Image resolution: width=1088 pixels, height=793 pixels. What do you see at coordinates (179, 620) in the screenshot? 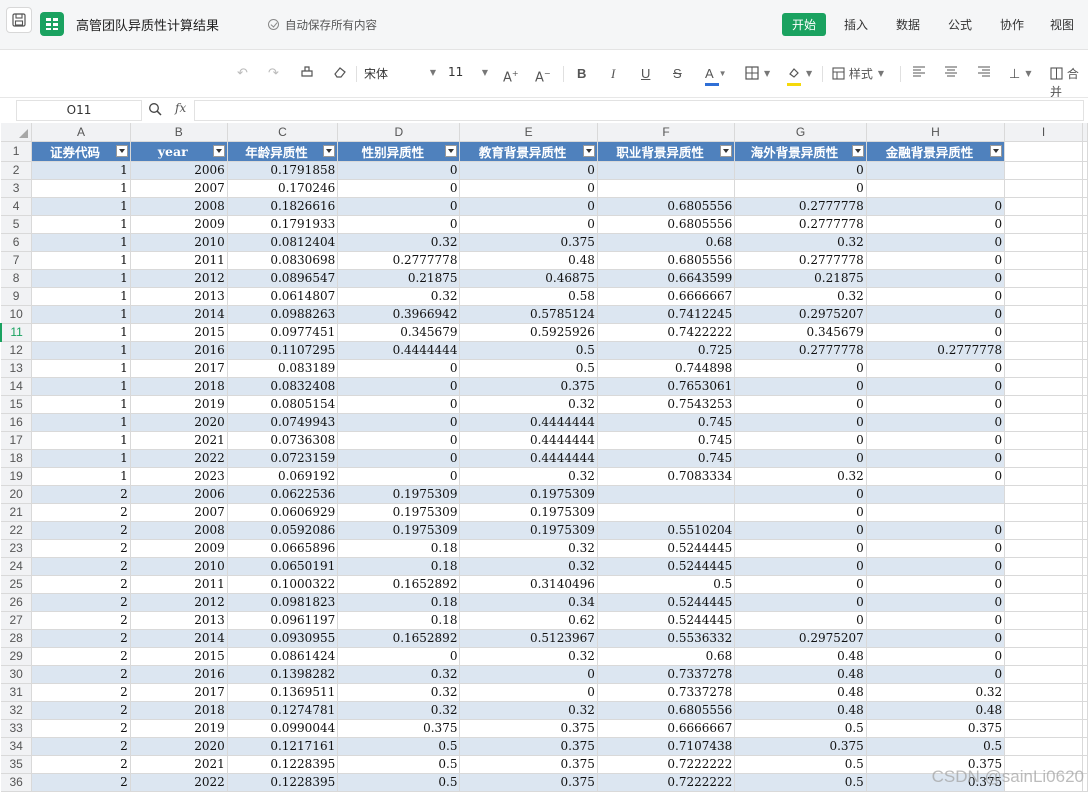
I see `data-cell: 2013` at bounding box center [179, 620].